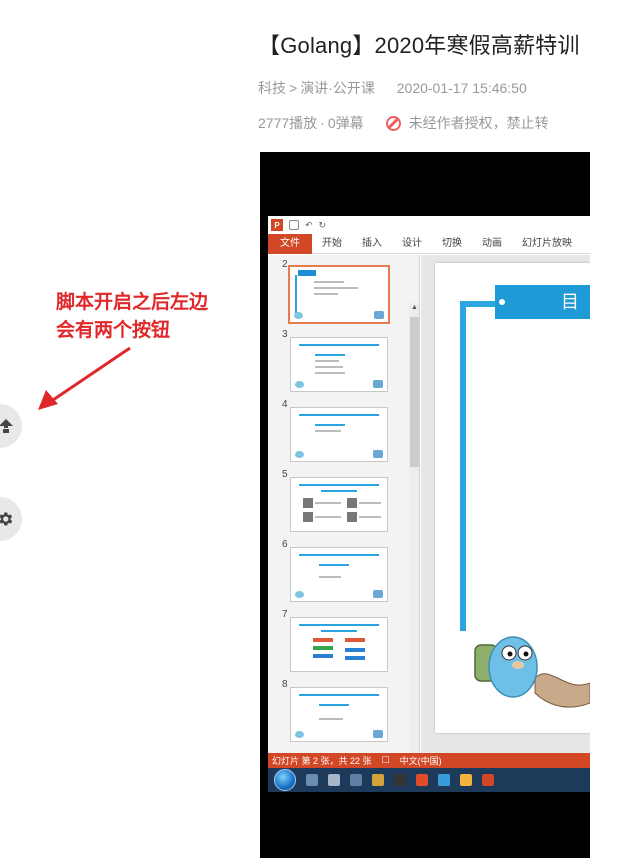 This screenshot has height=858, width=634. What do you see at coordinates (285, 544) in the screenshot?
I see `thumbnail-number: 6` at bounding box center [285, 544].